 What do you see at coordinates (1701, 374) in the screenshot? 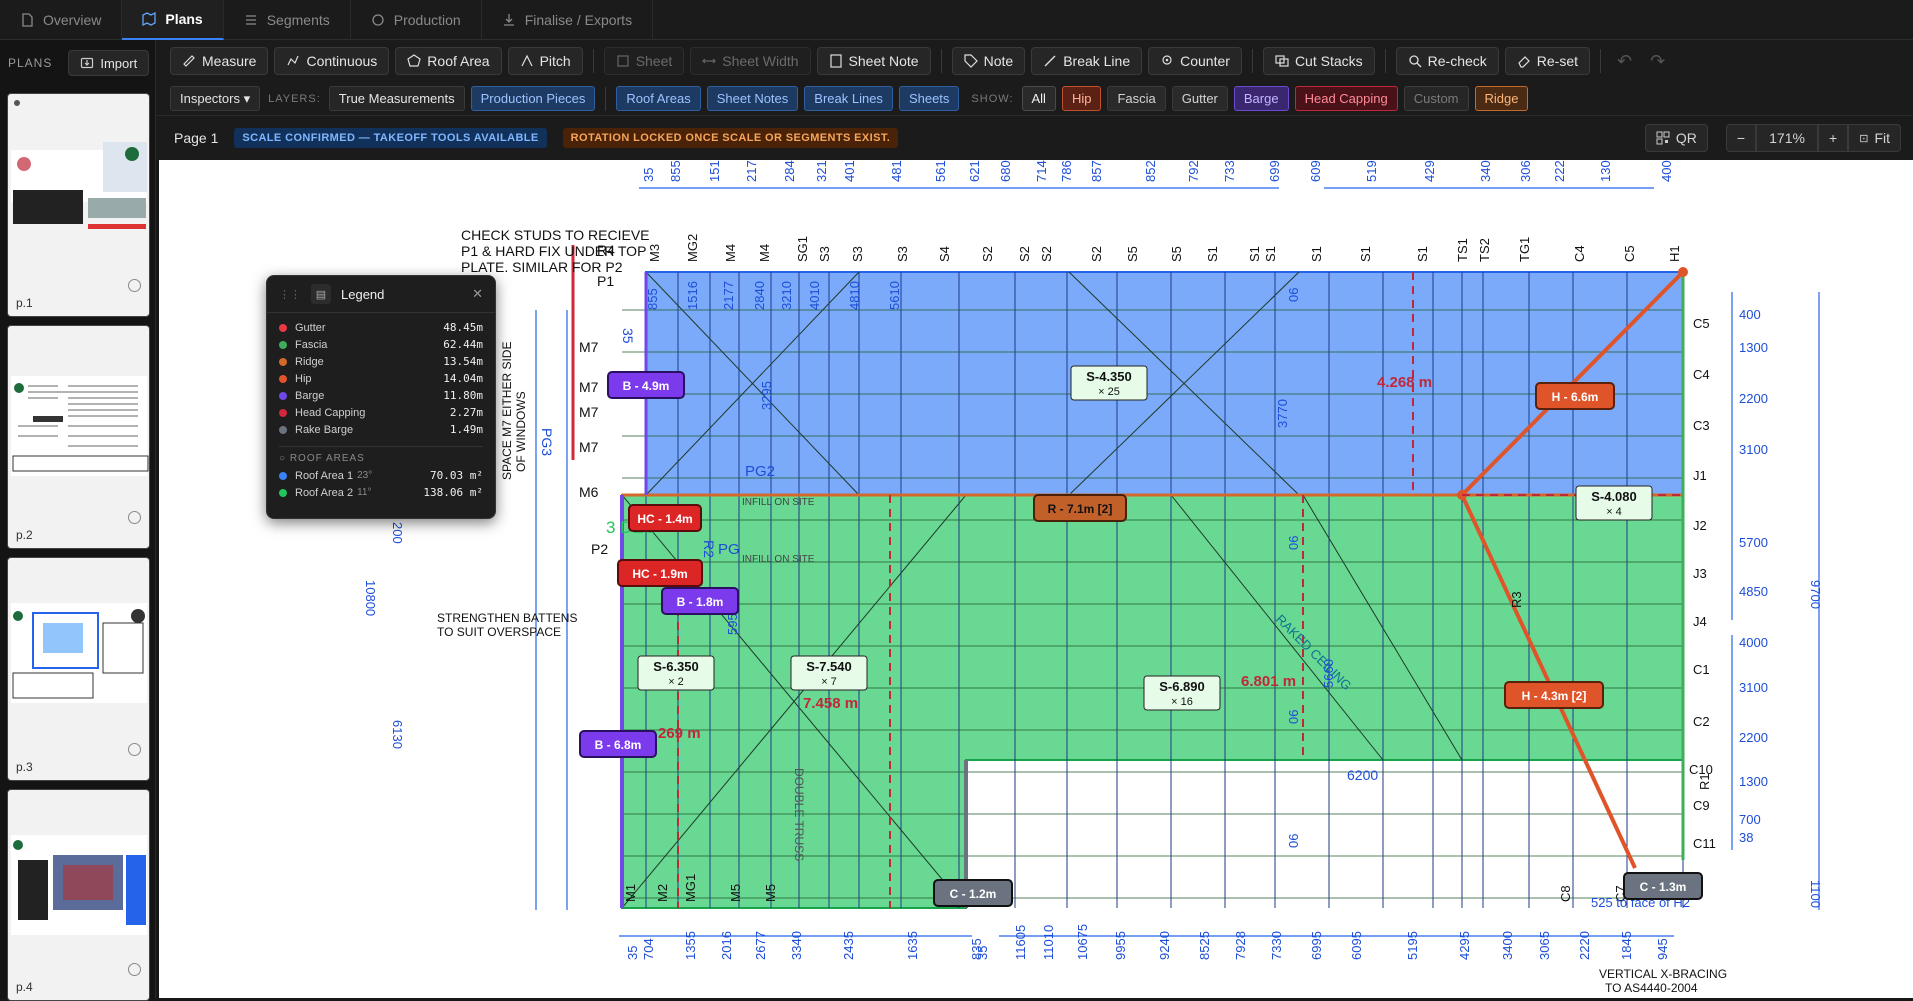
I see `eave-label: C4` at bounding box center [1701, 374].